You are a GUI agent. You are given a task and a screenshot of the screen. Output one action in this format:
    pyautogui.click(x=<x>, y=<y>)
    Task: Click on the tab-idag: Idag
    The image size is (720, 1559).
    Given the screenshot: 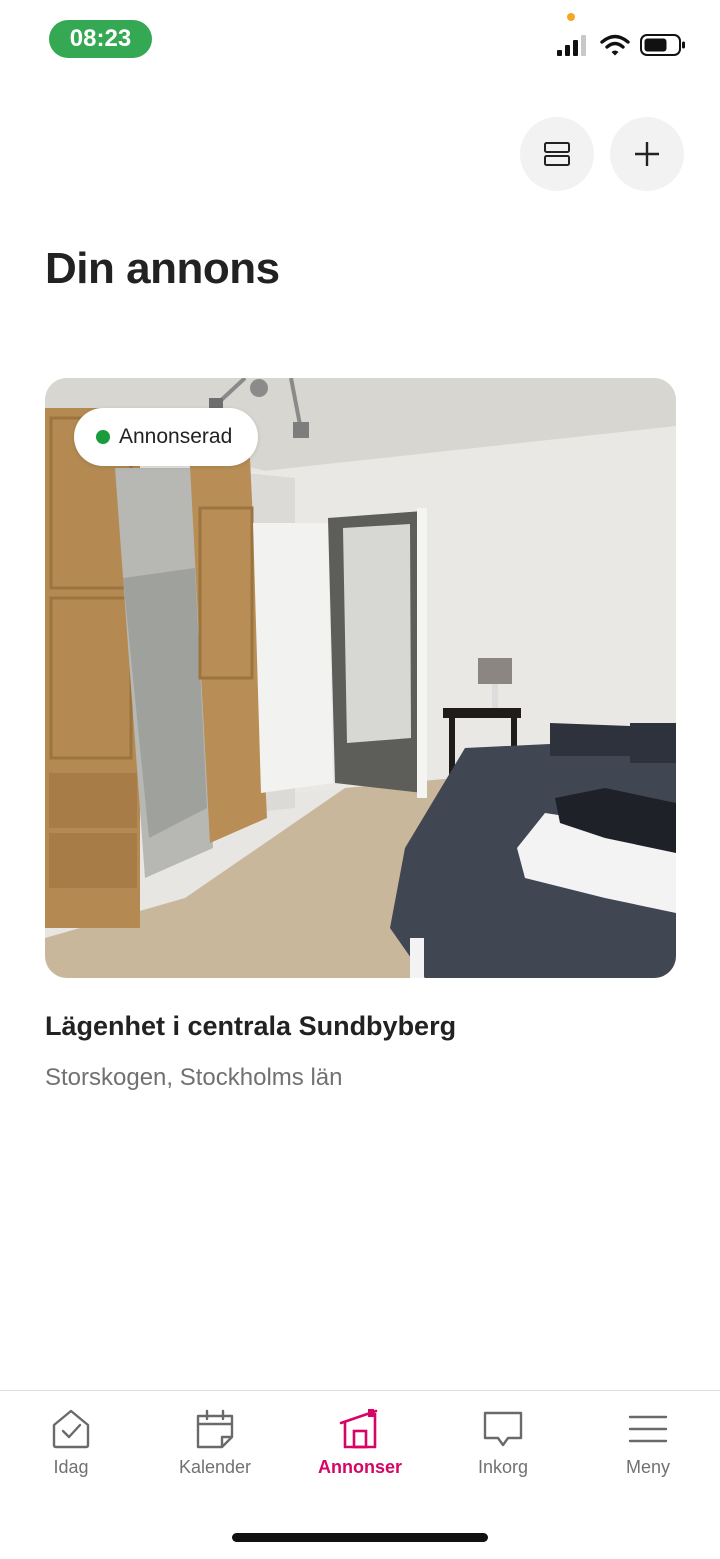 What is the action you would take?
    pyautogui.click(x=71, y=1447)
    